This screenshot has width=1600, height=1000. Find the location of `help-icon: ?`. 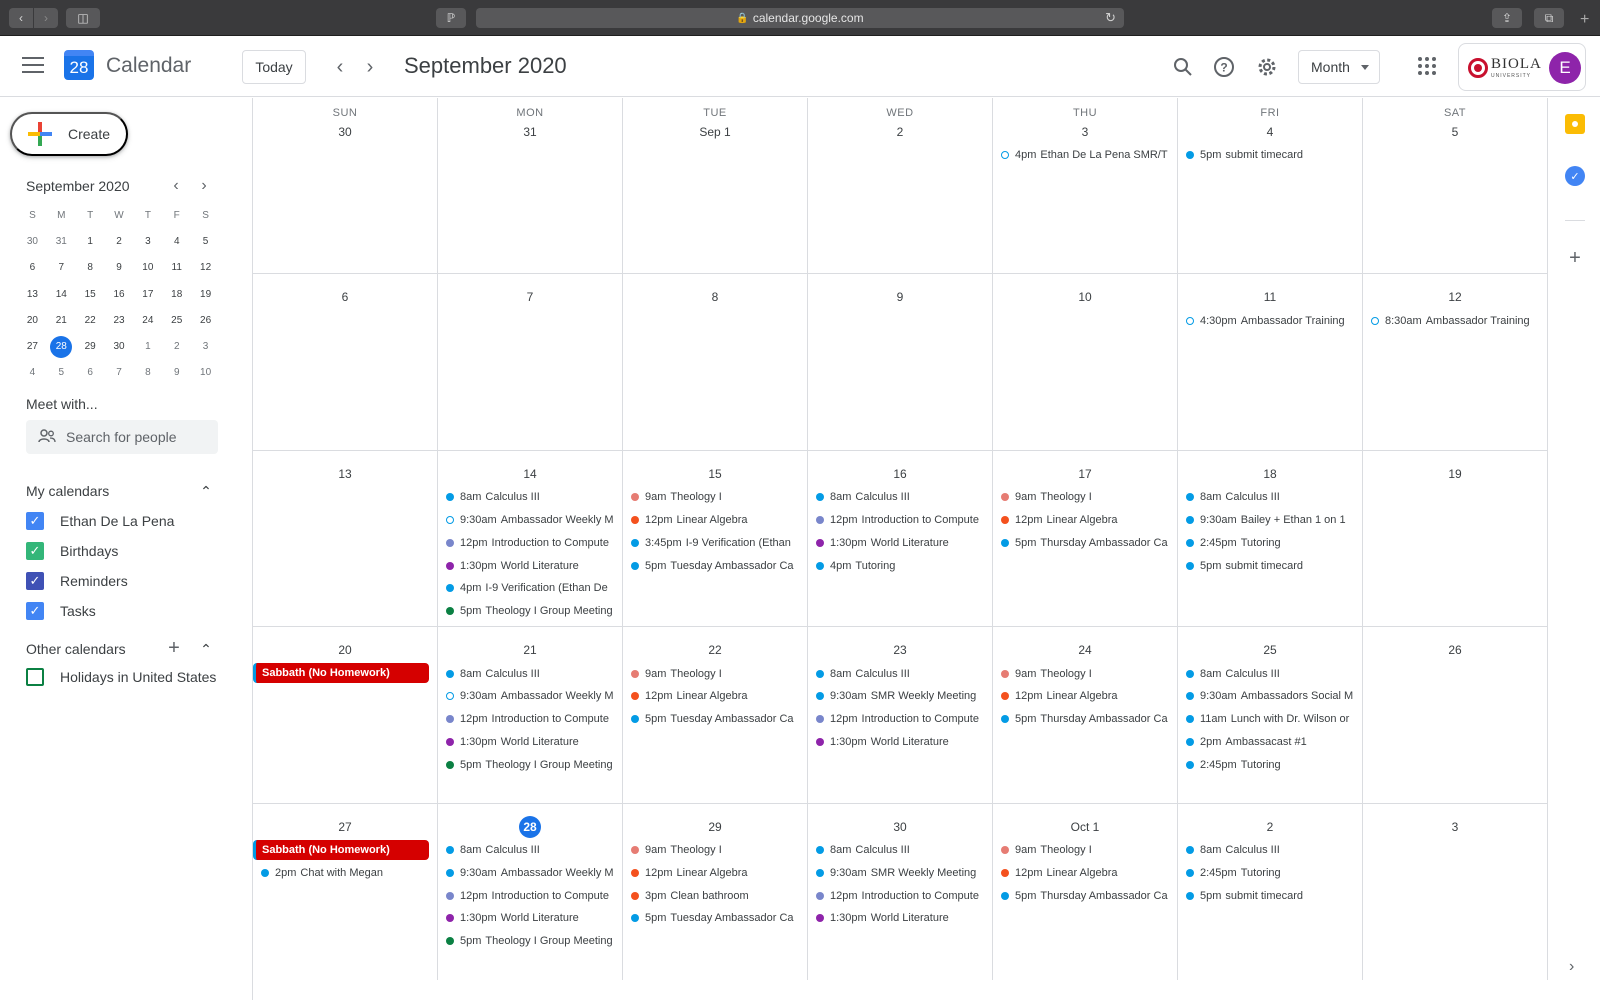

help-icon: ? is located at coordinates (1224, 67).